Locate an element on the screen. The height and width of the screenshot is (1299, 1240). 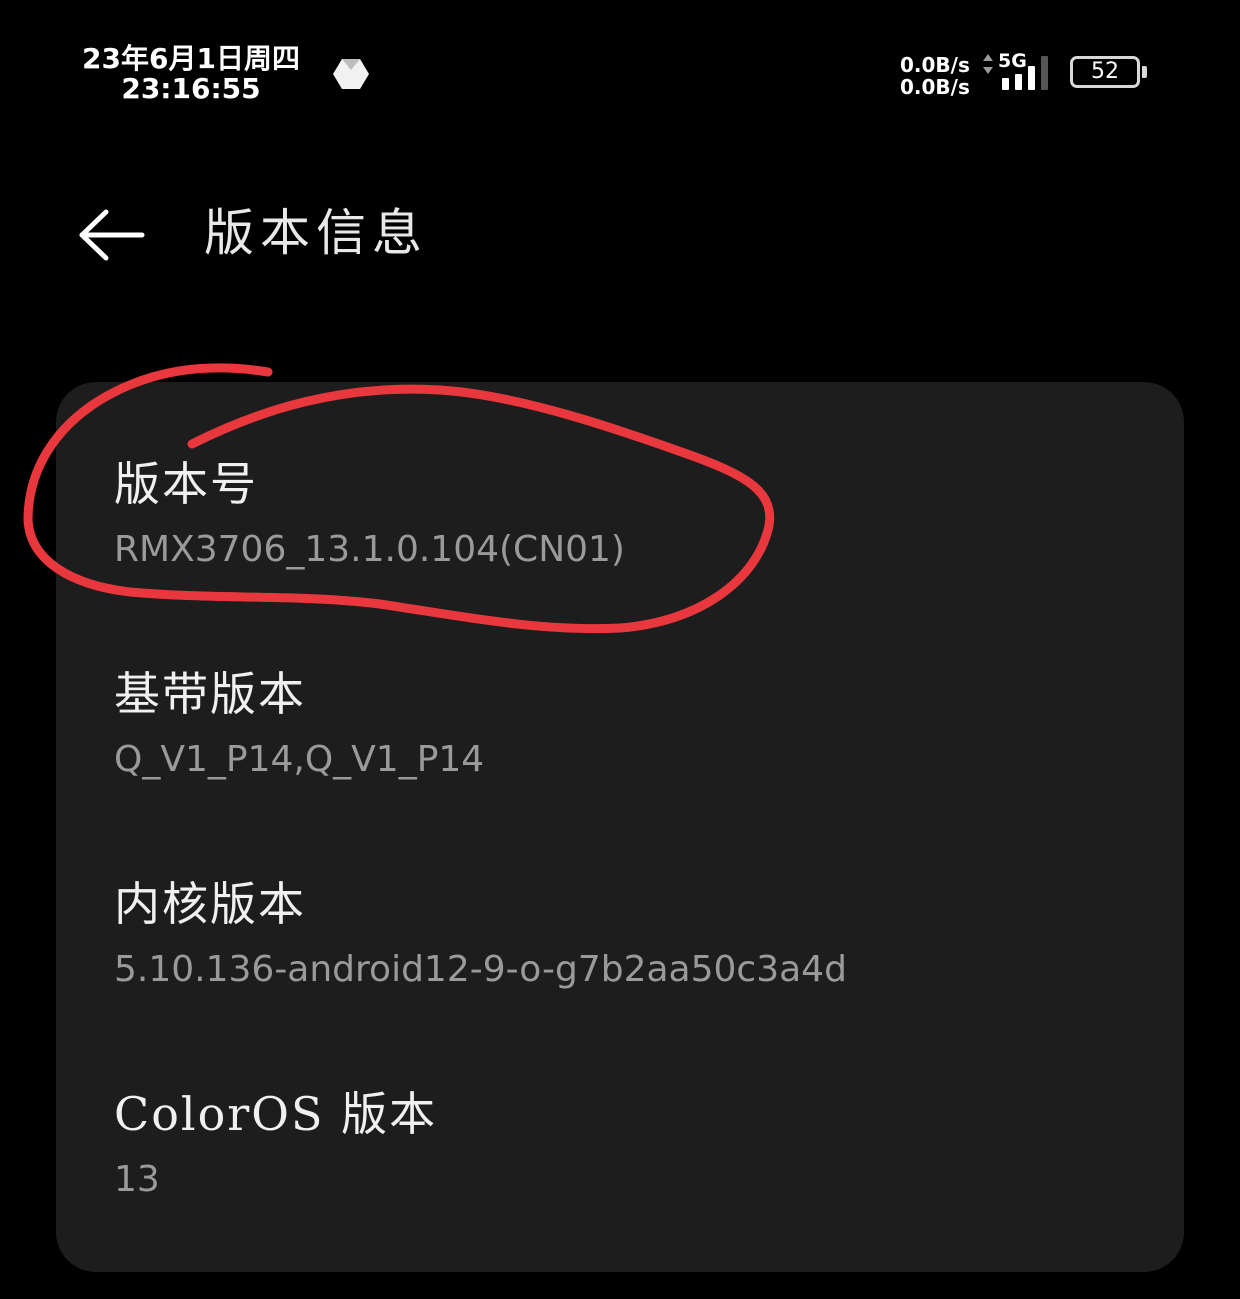
build-number-value: RMX3706_13.1.0.104(CN01) is located at coordinates (369, 549).